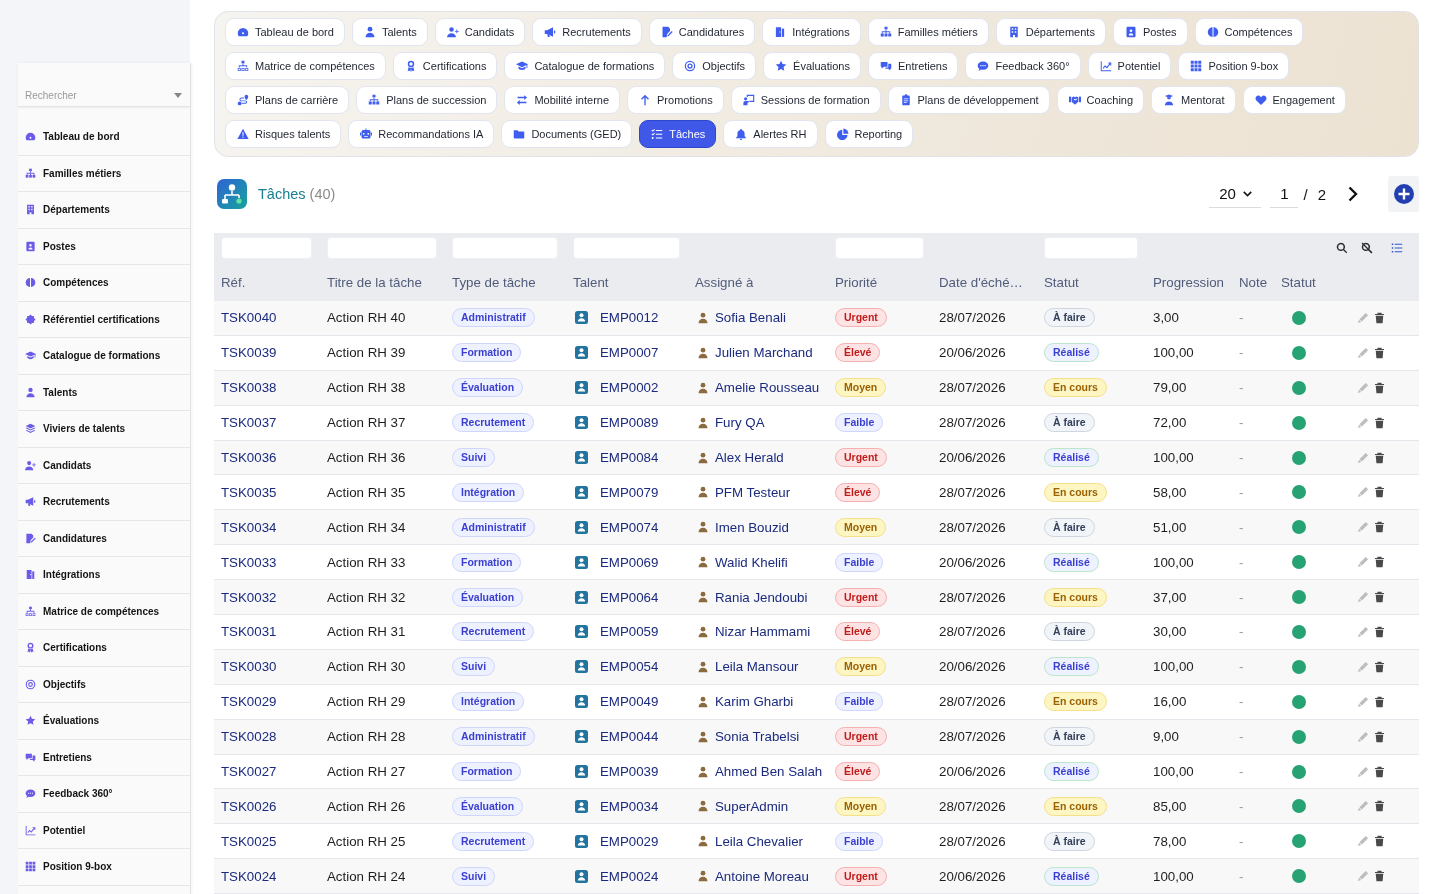 The width and height of the screenshot is (1445, 894). Describe the element at coordinates (757, 737) in the screenshot. I see `assignee-link: Sonia Trabelsi` at that location.